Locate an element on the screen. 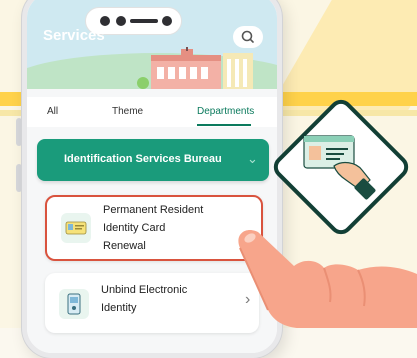 Image resolution: width=417 pixels, height=358 pixels. speaker-grille is located at coordinates (144, 21).